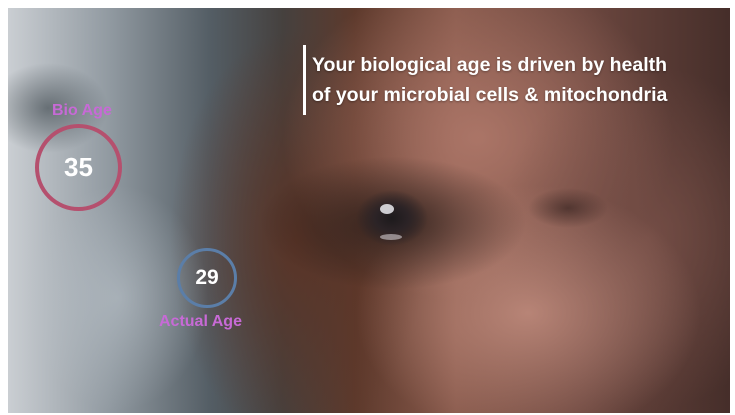 Image resolution: width=735 pixels, height=415 pixels. Describe the element at coordinates (568, 208) in the screenshot. I see `eye-shape-far` at that location.